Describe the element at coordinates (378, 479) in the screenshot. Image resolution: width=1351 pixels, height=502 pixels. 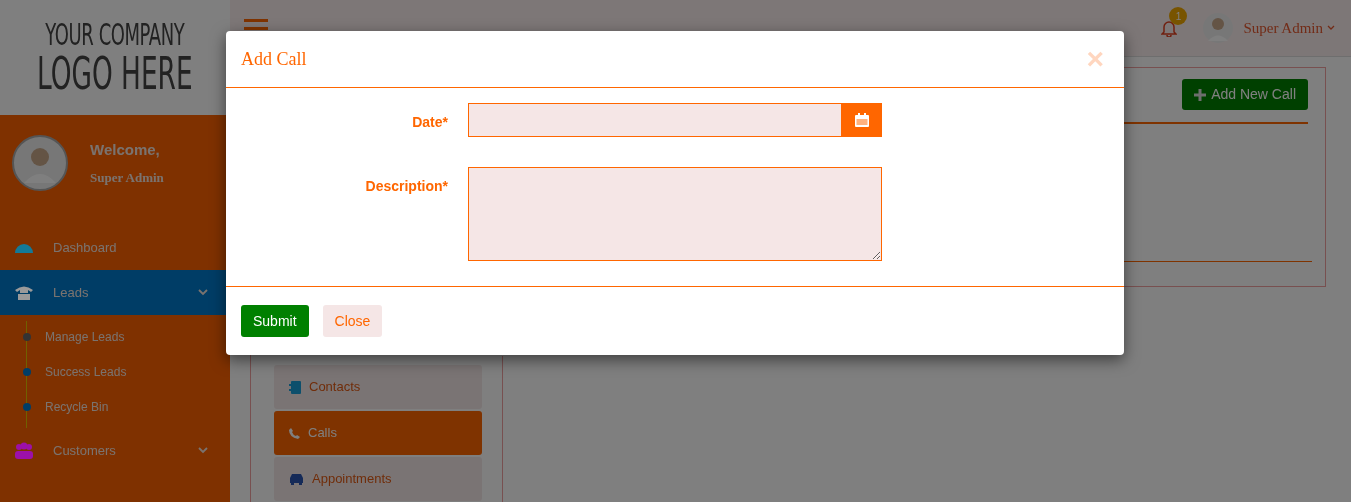
I see `side-tab: Appointments` at that location.